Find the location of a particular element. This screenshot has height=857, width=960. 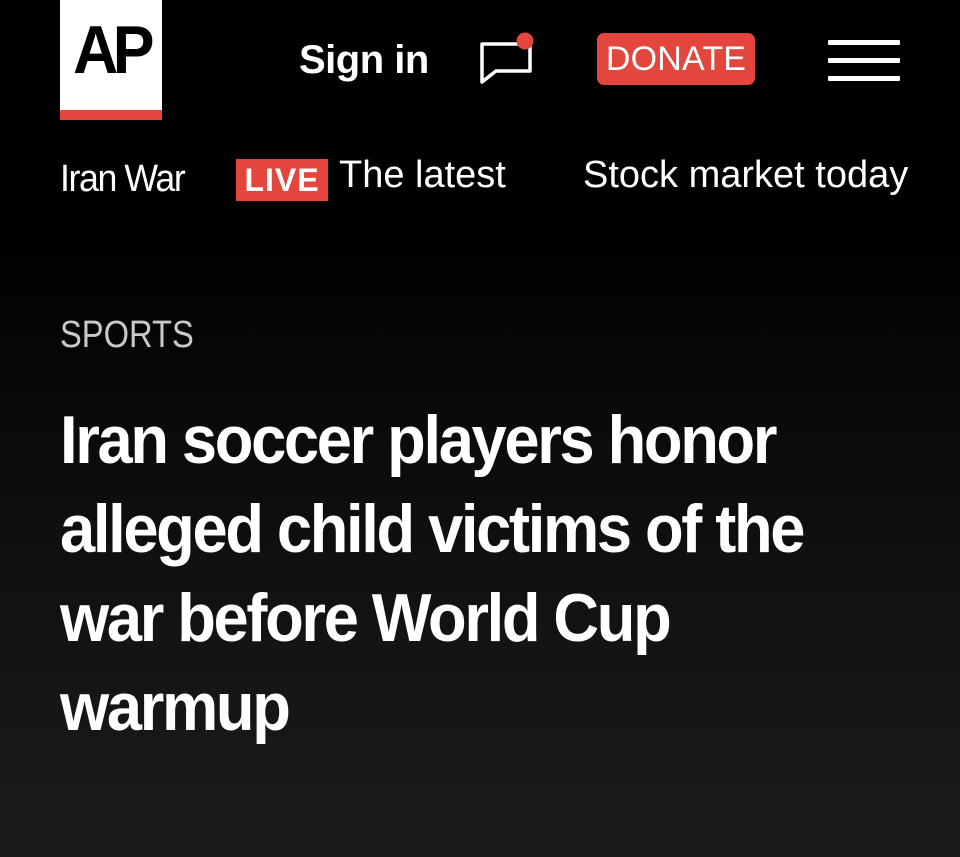

notification-dot-icon is located at coordinates (525, 41).